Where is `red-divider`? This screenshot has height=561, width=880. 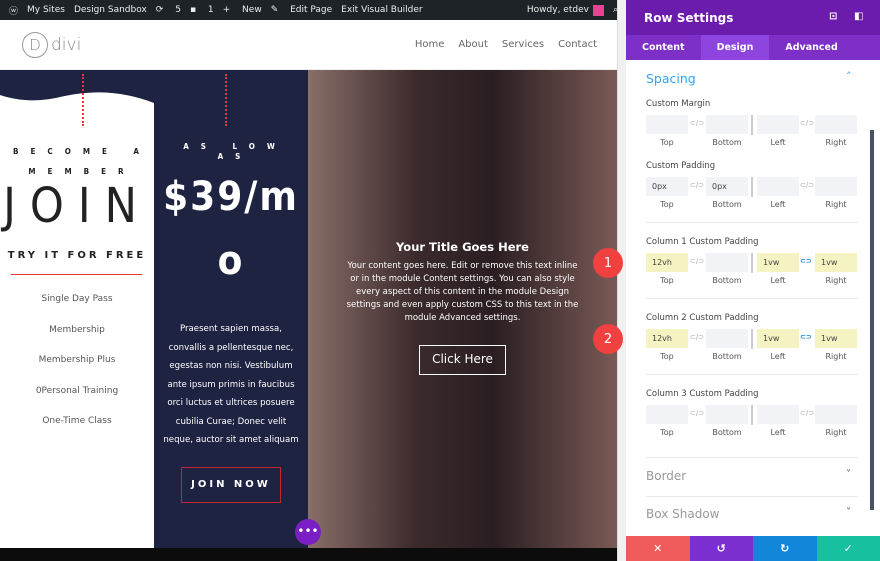
red-divider is located at coordinates (76, 274).